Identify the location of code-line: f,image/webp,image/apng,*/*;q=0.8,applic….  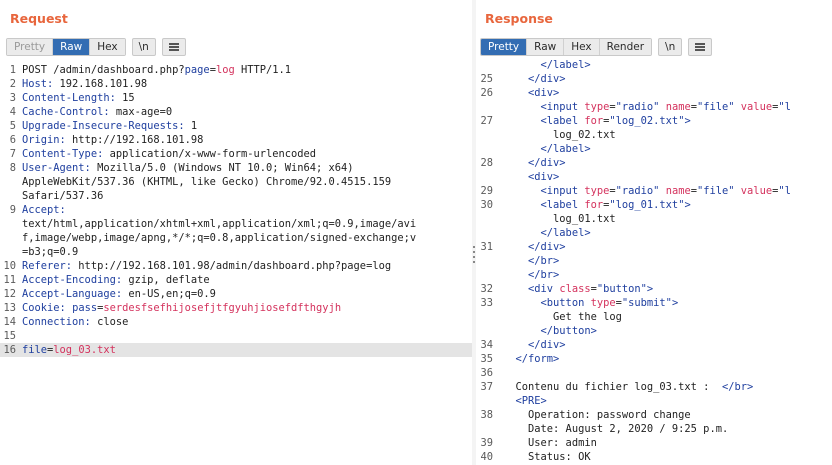
(236, 238).